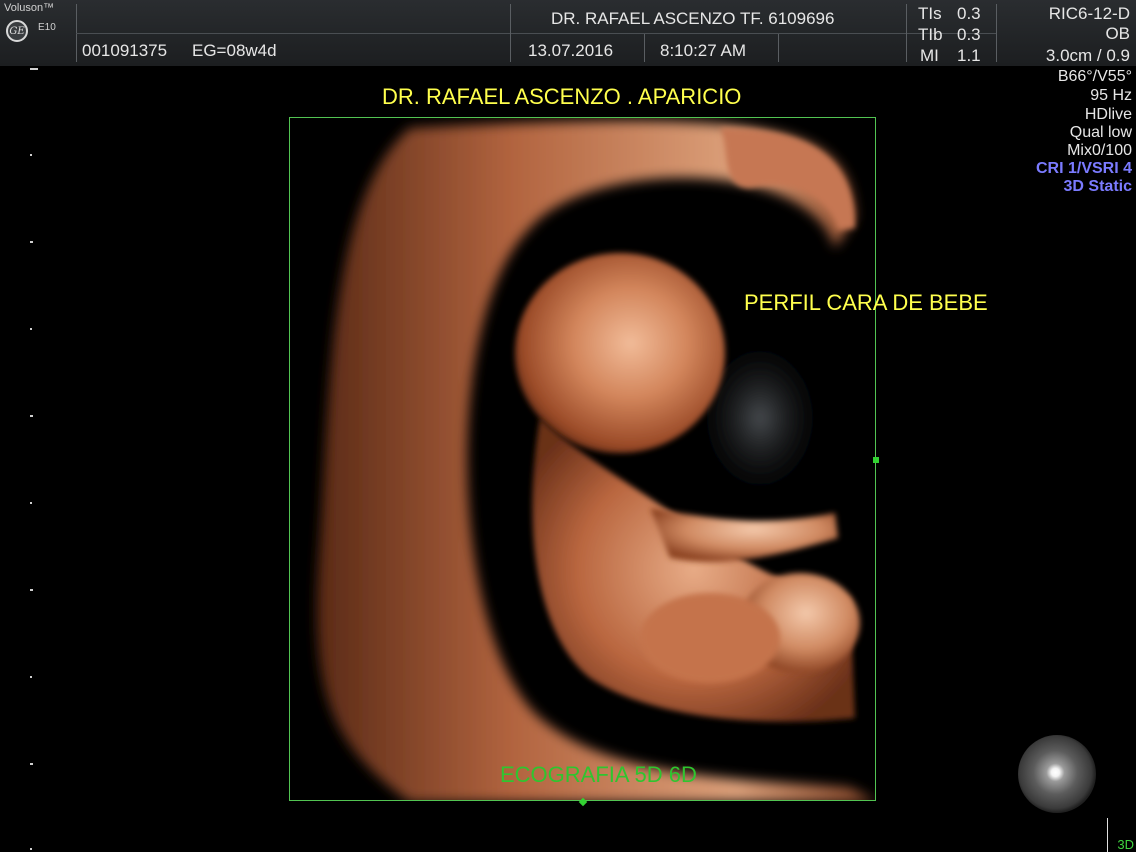 Image resolution: width=1136 pixels, height=852 pixels. I want to click on depth-label: 3.0cm / 0.9, so click(1087, 55).